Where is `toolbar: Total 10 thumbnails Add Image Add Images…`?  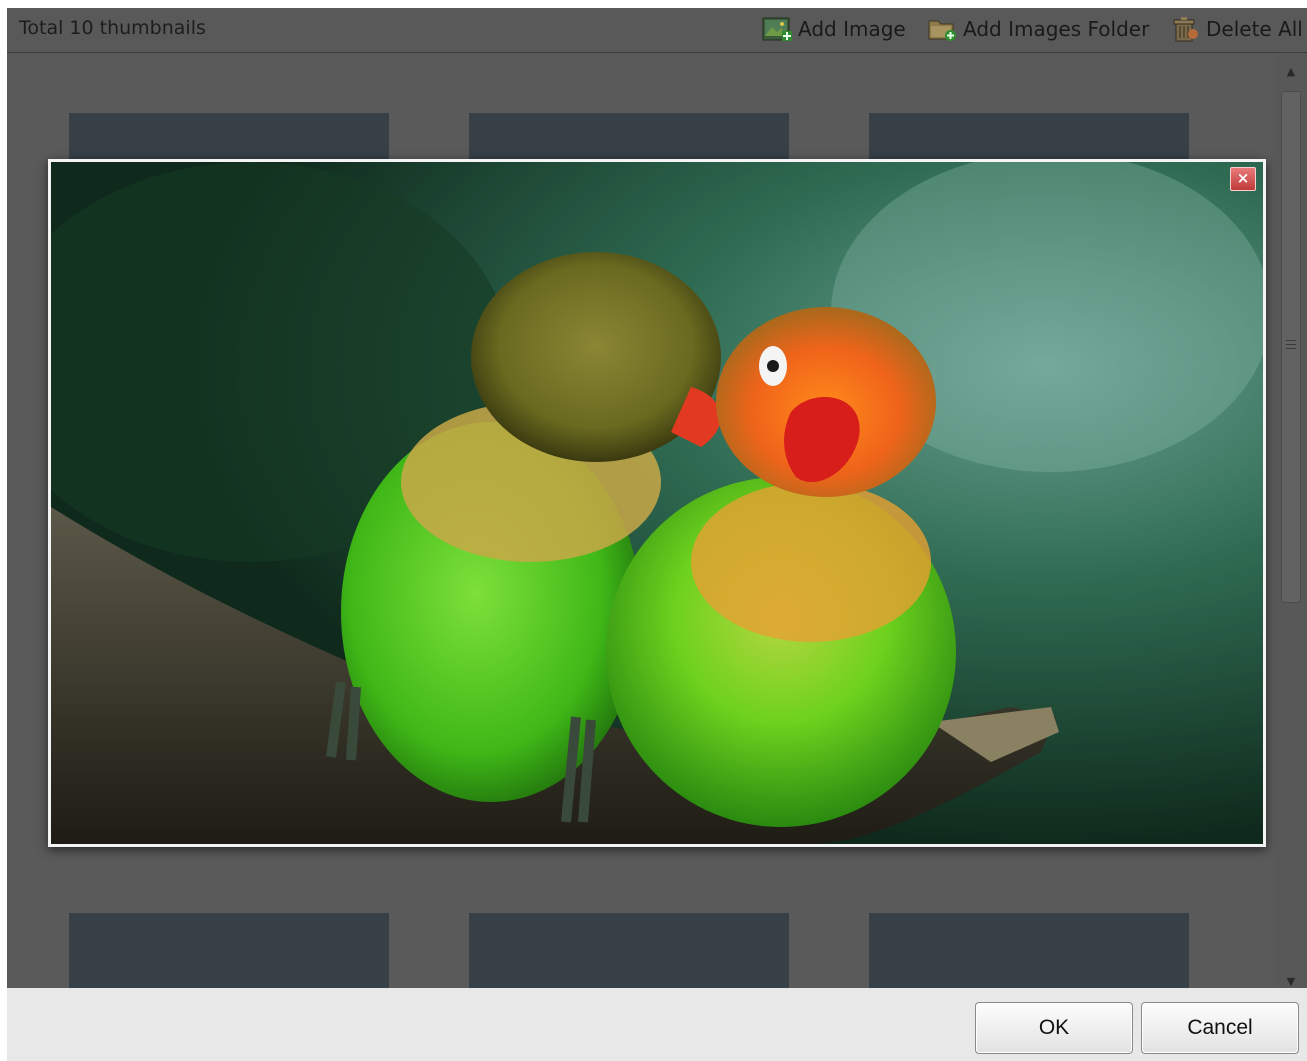
toolbar: Total 10 thumbnails Add Image Add Images… is located at coordinates (657, 30).